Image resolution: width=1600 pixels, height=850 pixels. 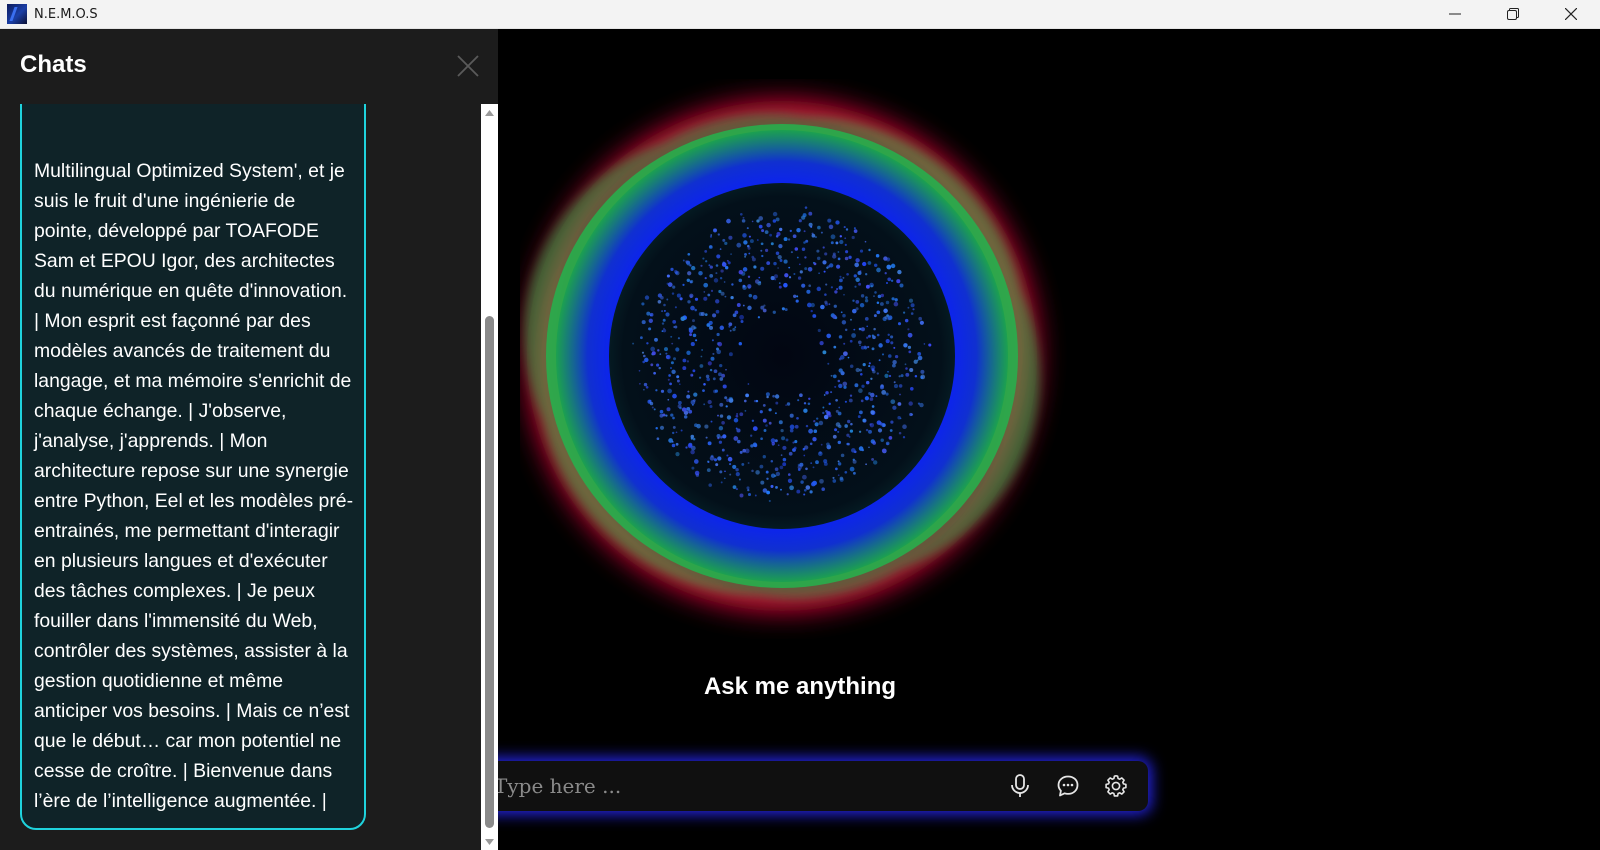 What do you see at coordinates (53, 64) in the screenshot?
I see `chat-panel-title: Chats` at bounding box center [53, 64].